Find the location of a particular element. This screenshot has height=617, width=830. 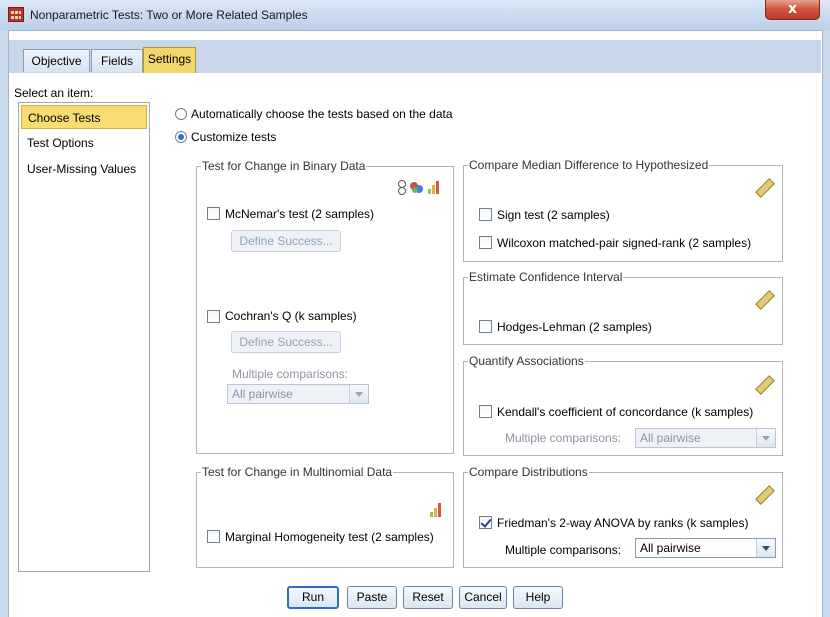

close-button: x is located at coordinates (792, 10).